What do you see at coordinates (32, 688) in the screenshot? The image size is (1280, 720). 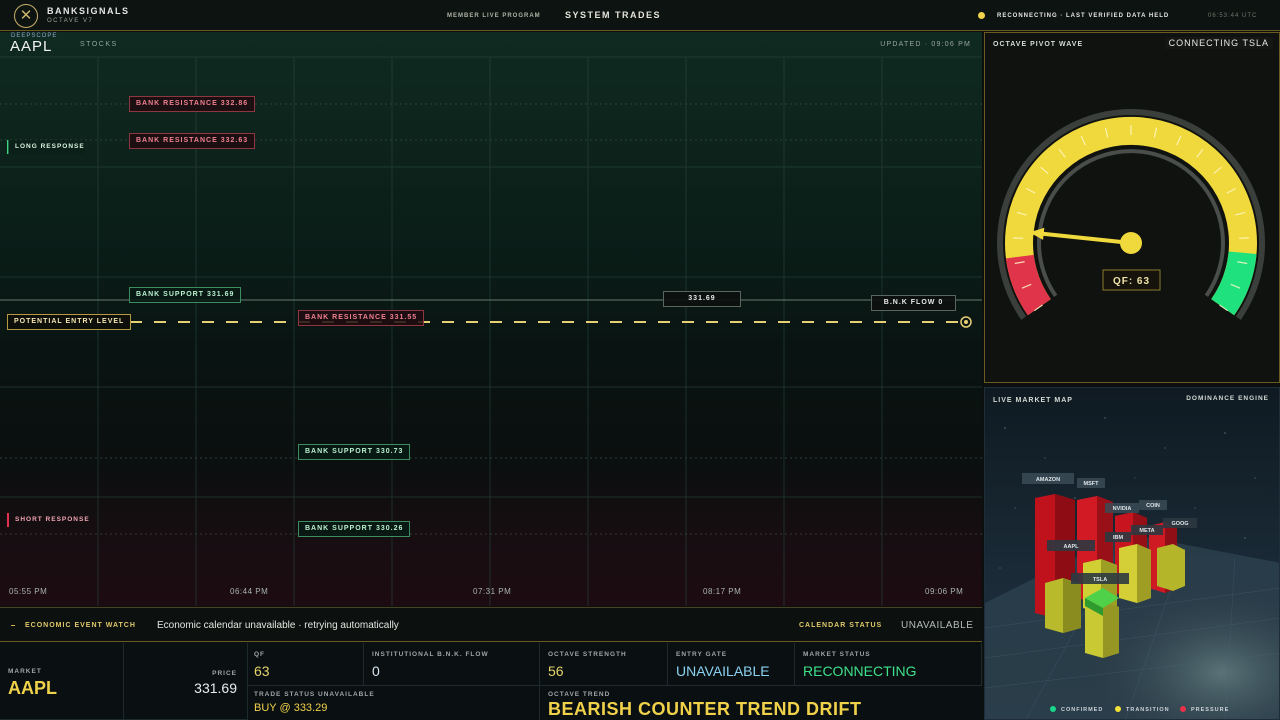 I see `market-value: AAPL` at bounding box center [32, 688].